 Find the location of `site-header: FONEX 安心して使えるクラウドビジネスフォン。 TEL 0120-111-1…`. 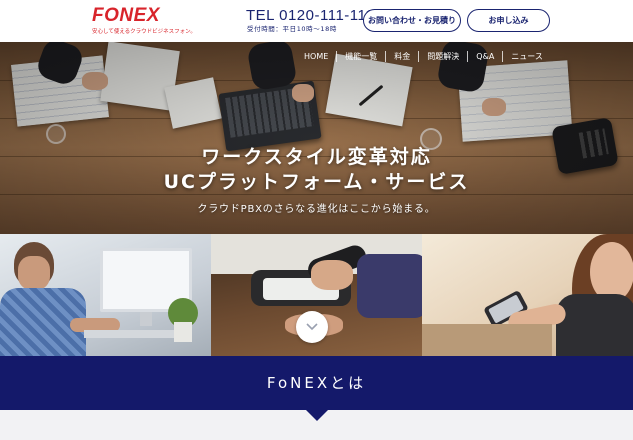

site-header: FONEX 安心して使えるクラウドビジネスフォン。 TEL 0120-111-1… is located at coordinates (316, 21).